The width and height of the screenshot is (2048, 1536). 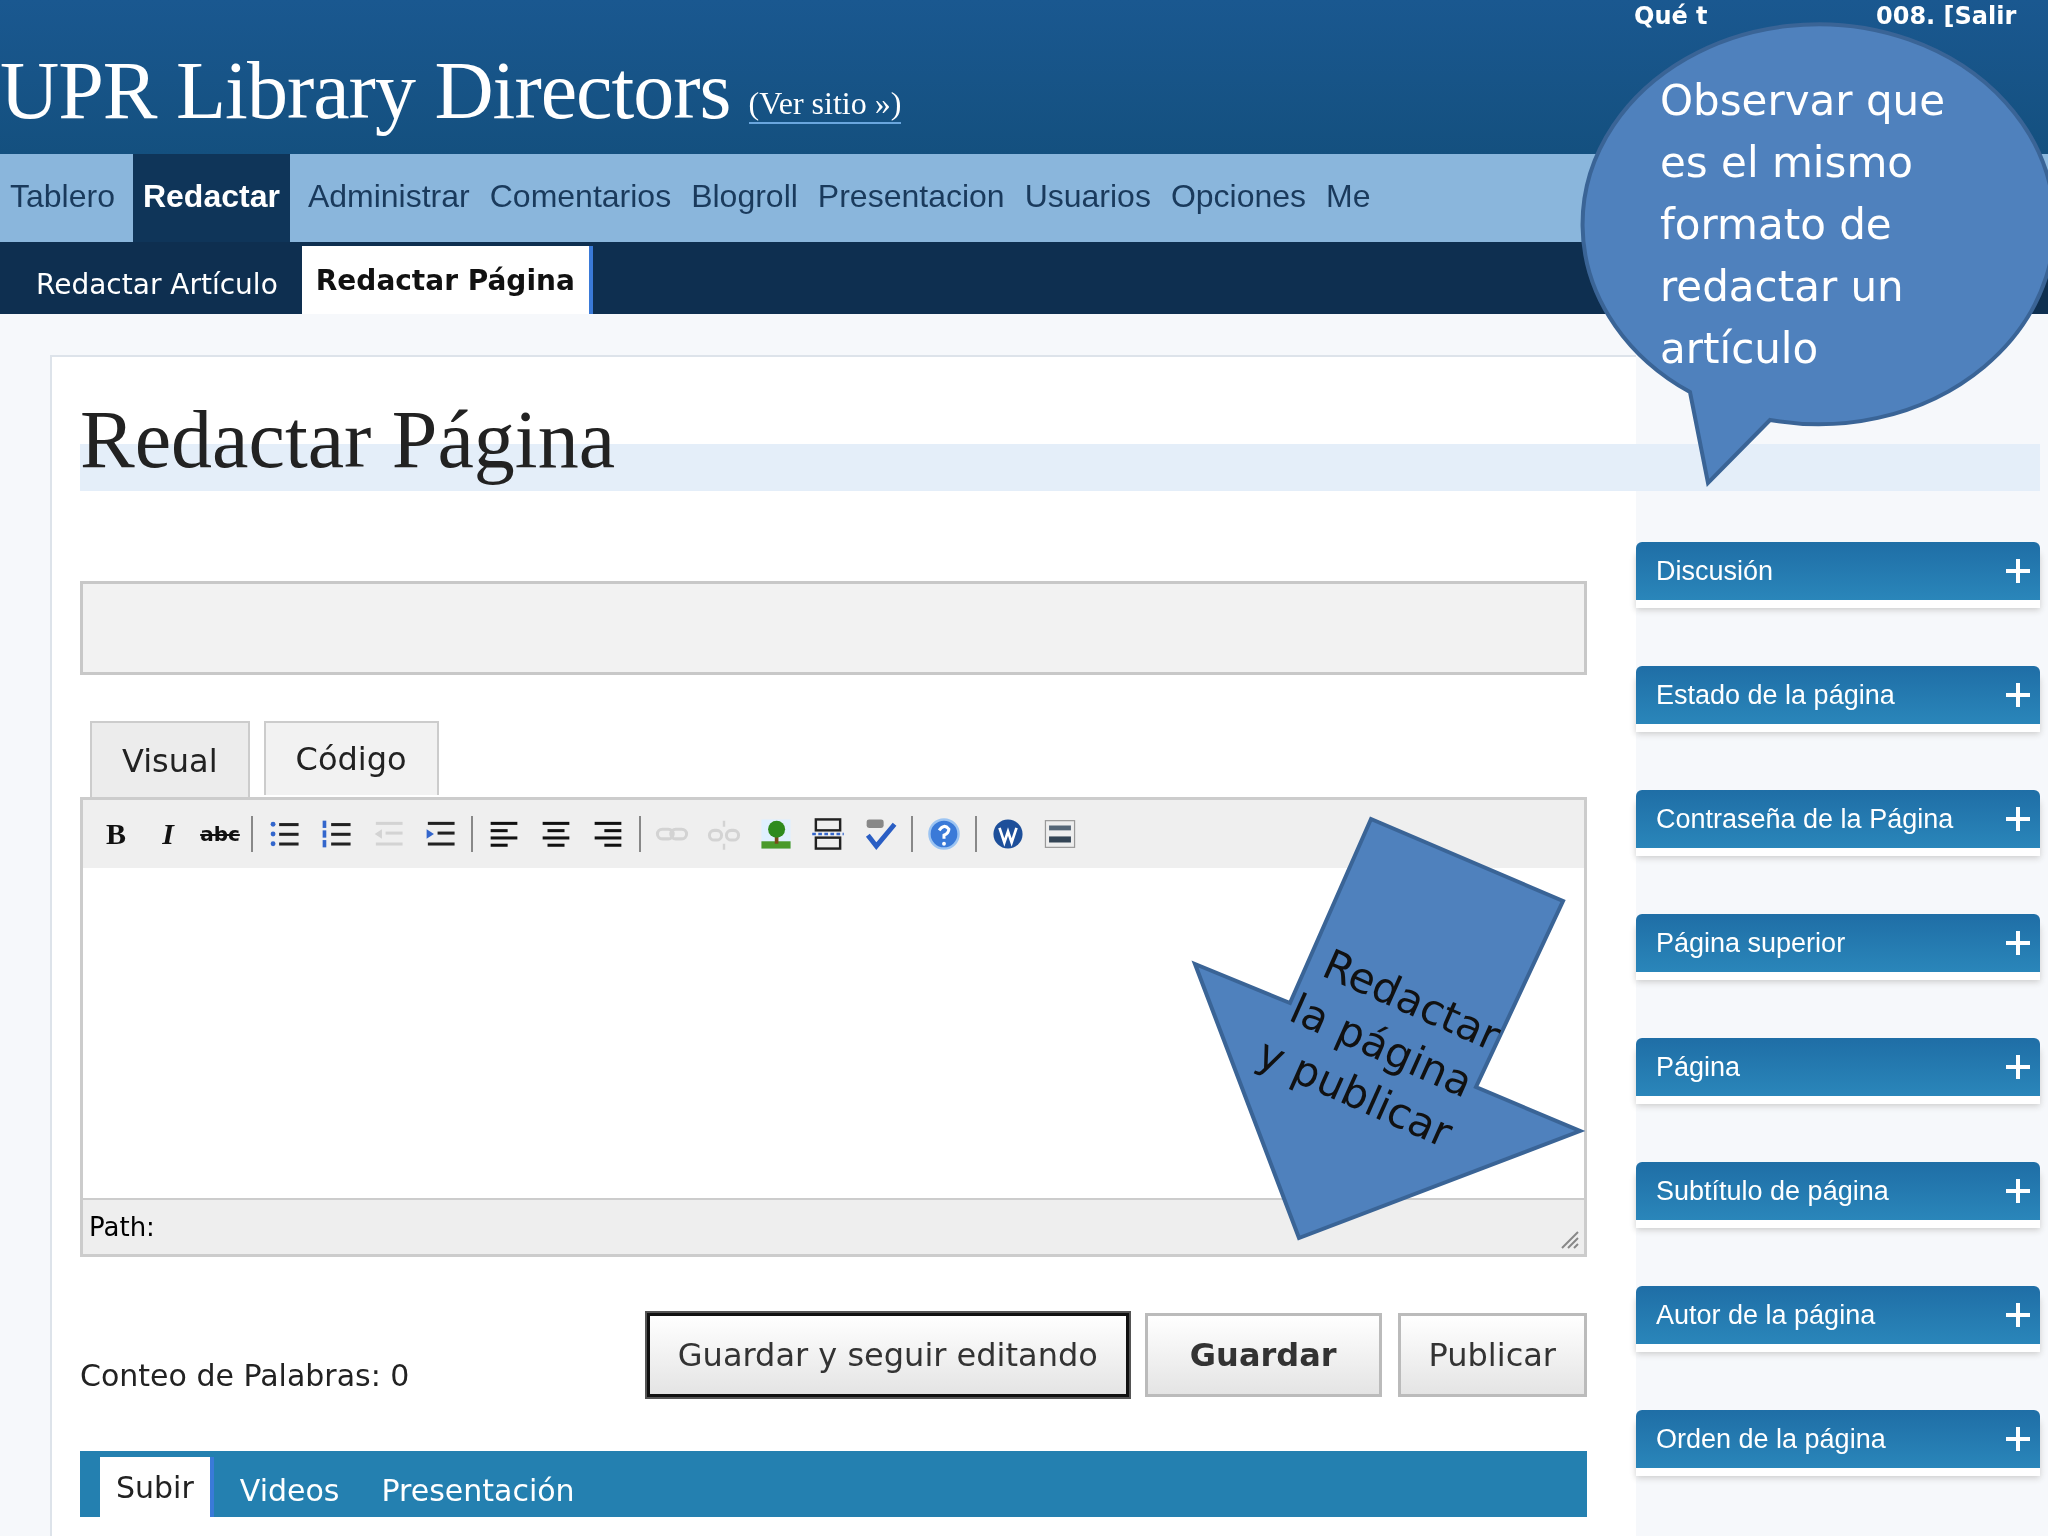 I want to click on action-button: Publicar, so click(x=1492, y=1355).